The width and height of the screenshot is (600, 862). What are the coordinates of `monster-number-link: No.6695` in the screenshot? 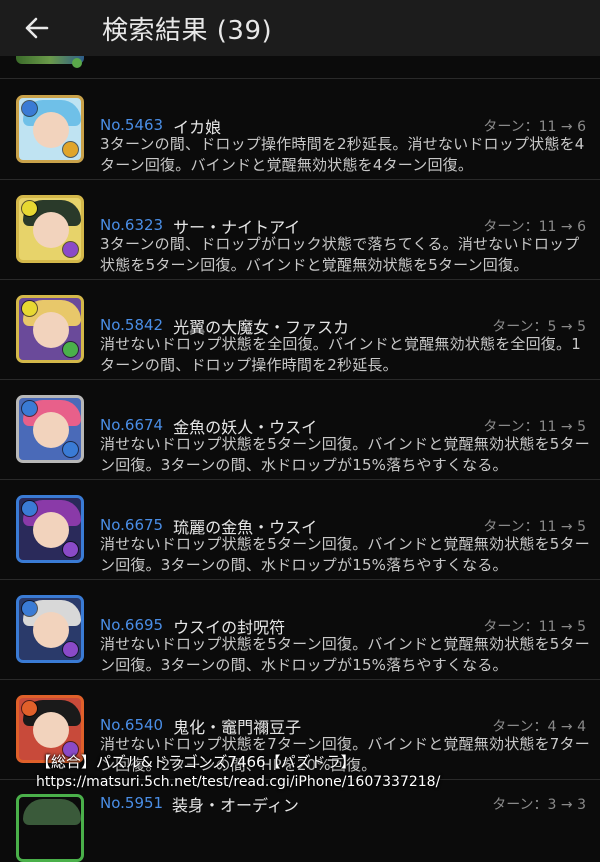 It's located at (131, 625).